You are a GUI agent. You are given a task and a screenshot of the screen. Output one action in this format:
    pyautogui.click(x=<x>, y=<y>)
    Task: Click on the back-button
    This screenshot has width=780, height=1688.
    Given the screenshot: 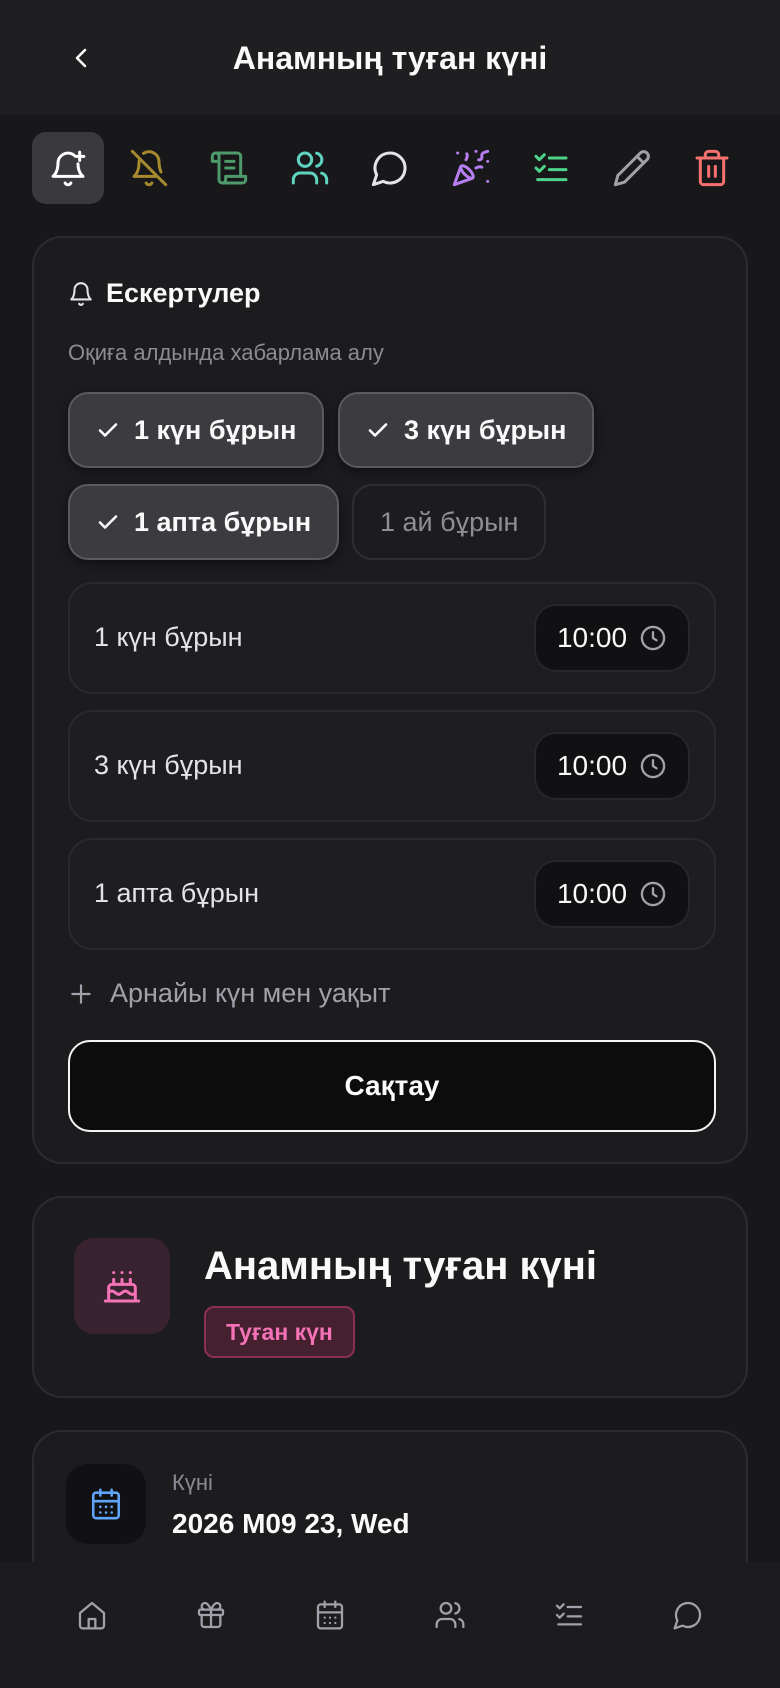 What is the action you would take?
    pyautogui.click(x=82, y=58)
    